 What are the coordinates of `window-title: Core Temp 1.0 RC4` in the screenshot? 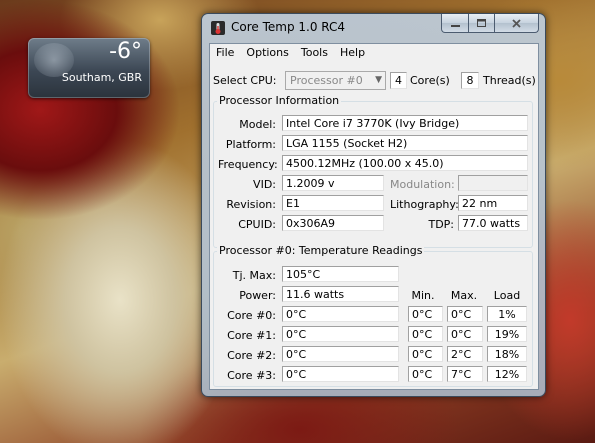 It's located at (288, 27).